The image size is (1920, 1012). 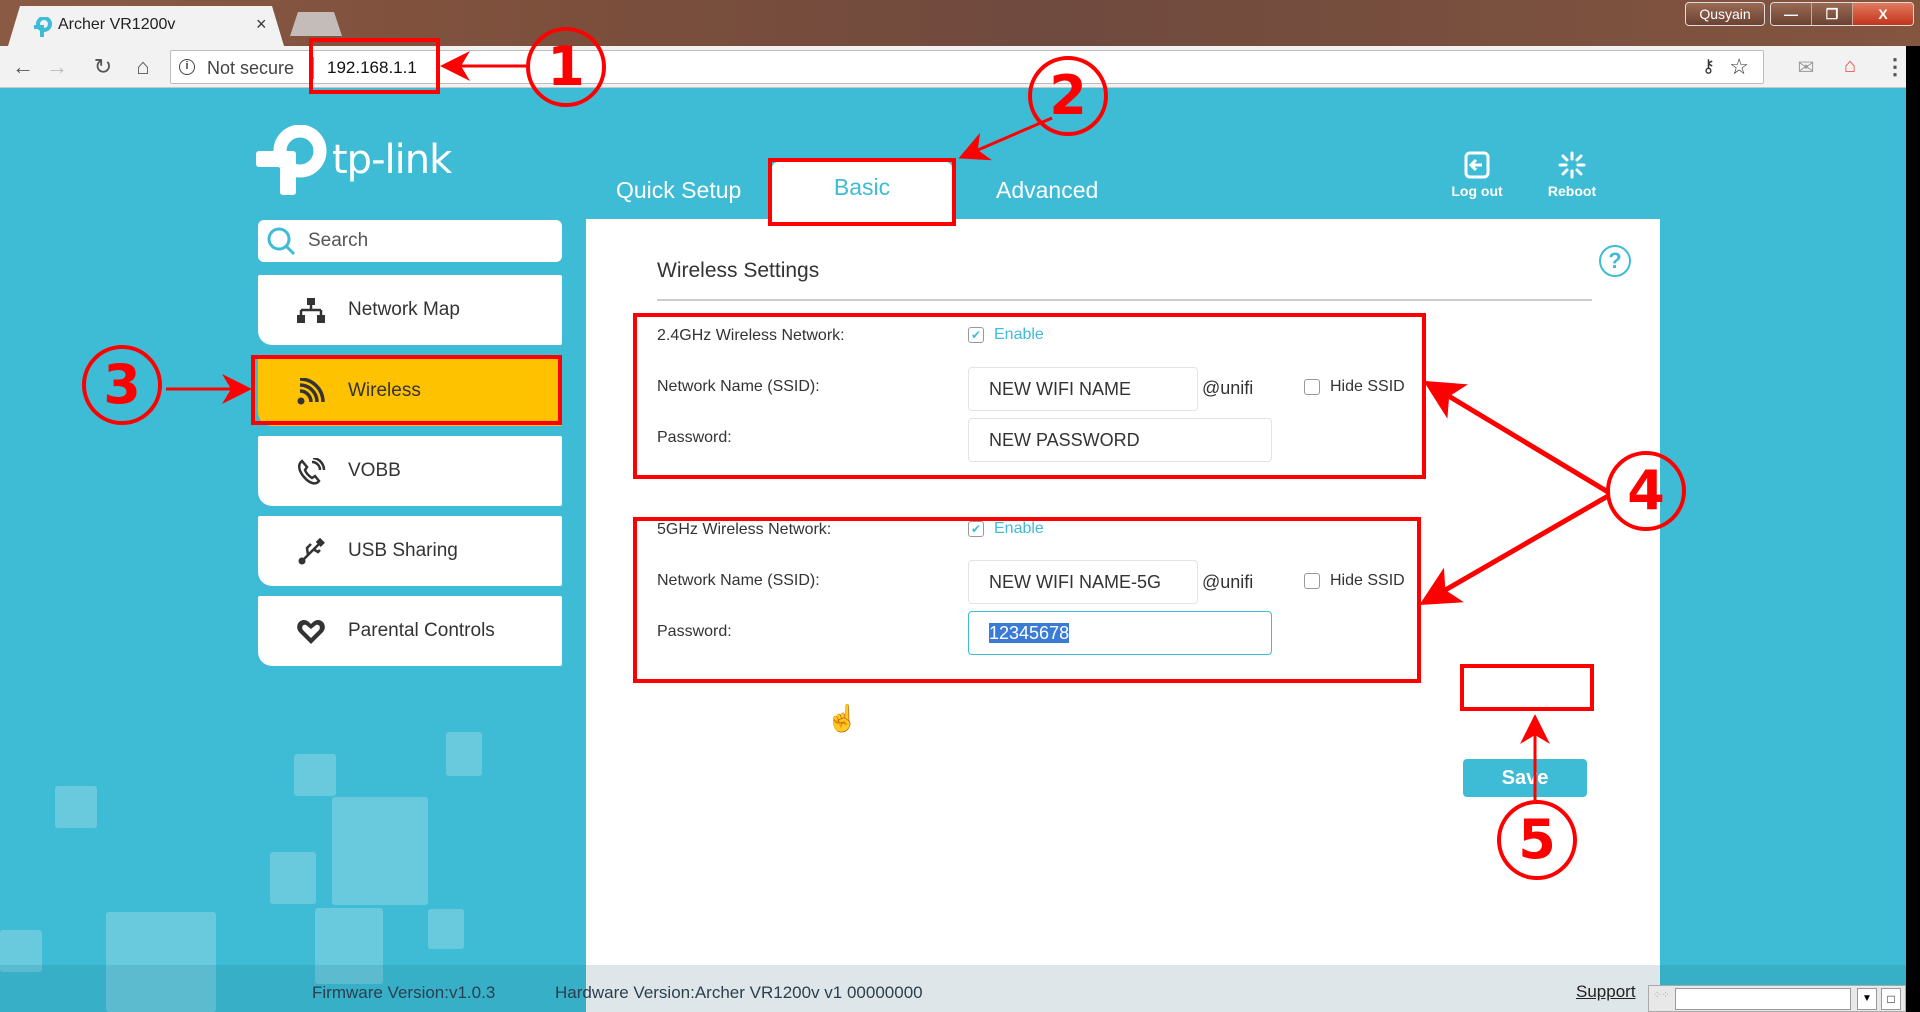 I want to click on annotation-box-url, so click(x=374, y=66).